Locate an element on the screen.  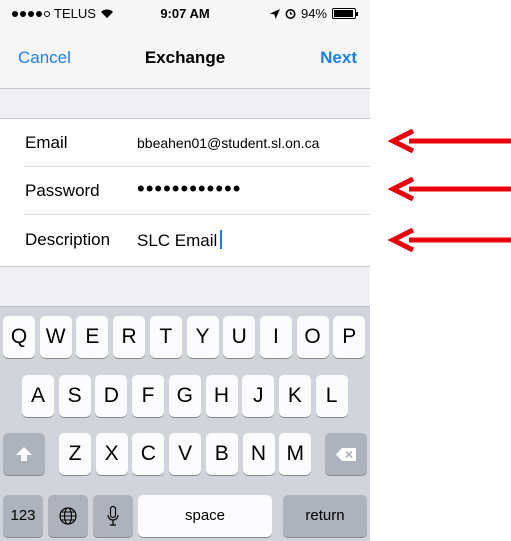
key-d: D is located at coordinates (111, 396).